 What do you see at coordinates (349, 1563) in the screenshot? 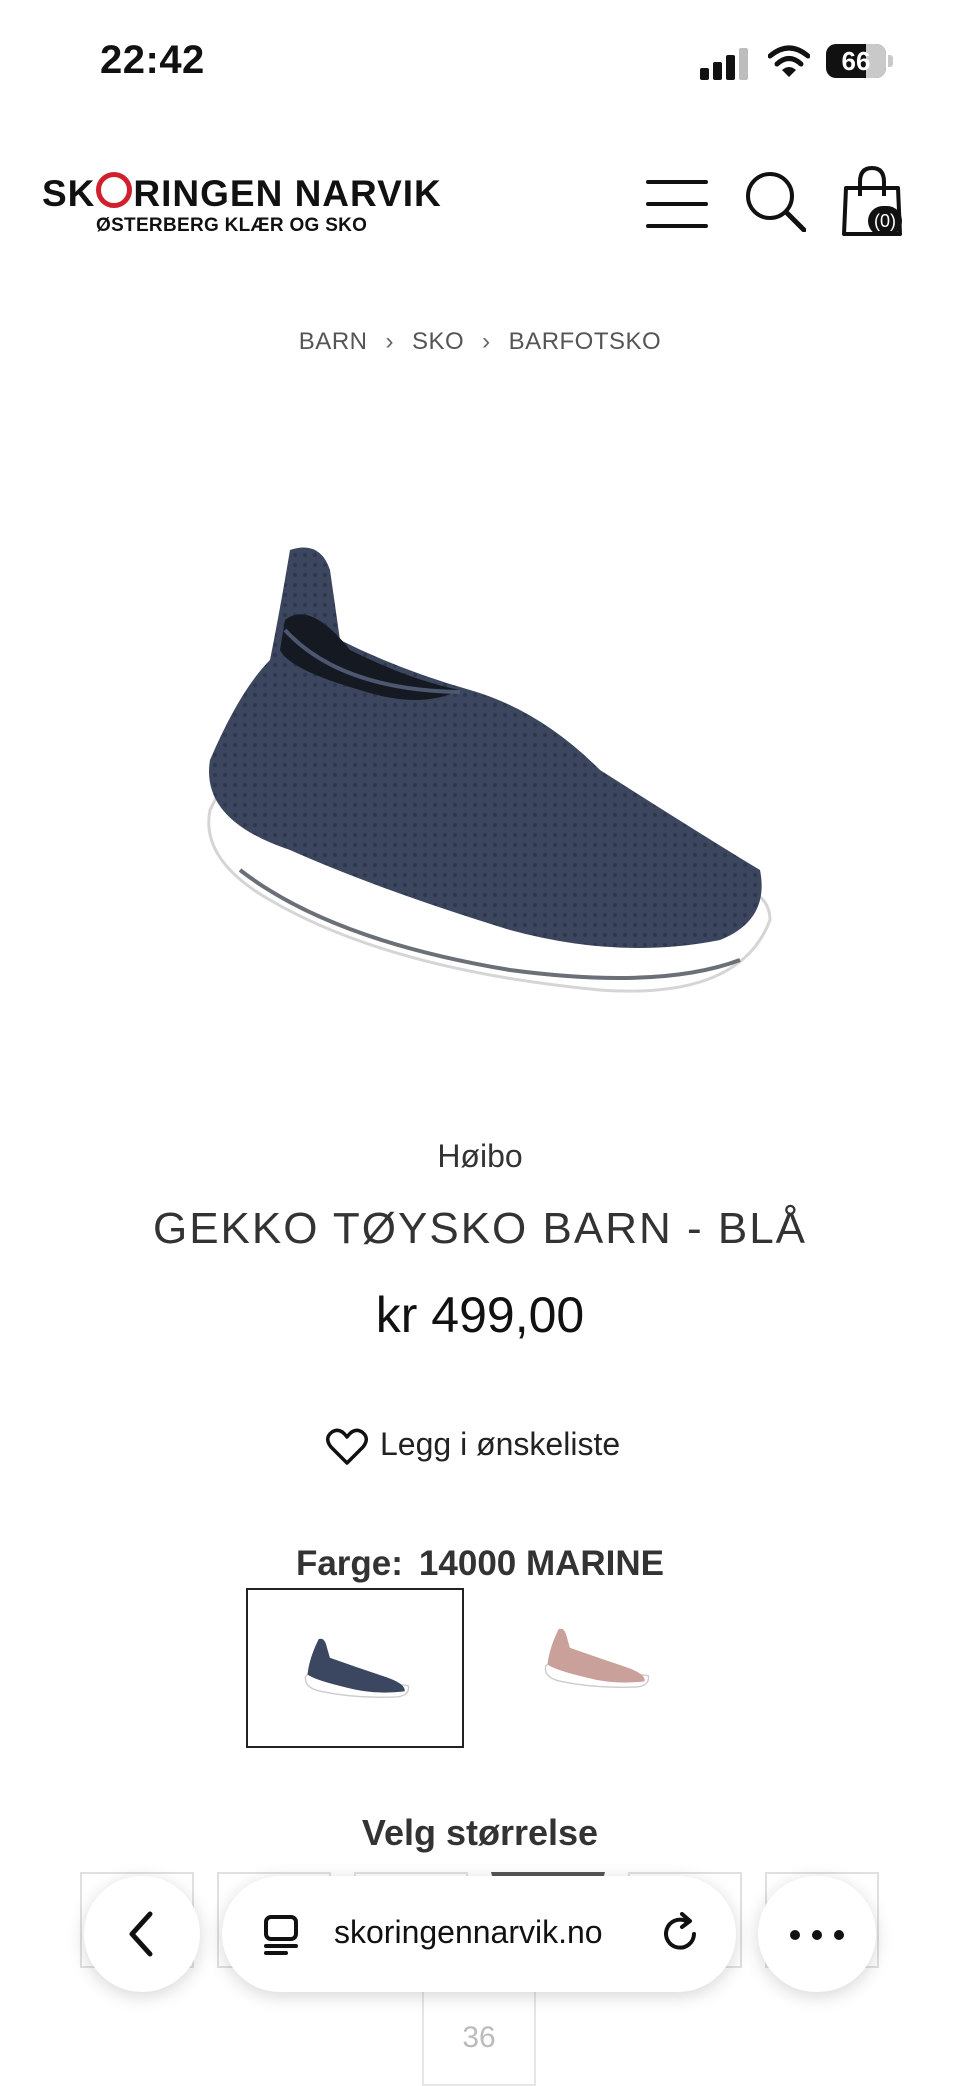
I see `color-label: Farge:` at bounding box center [349, 1563].